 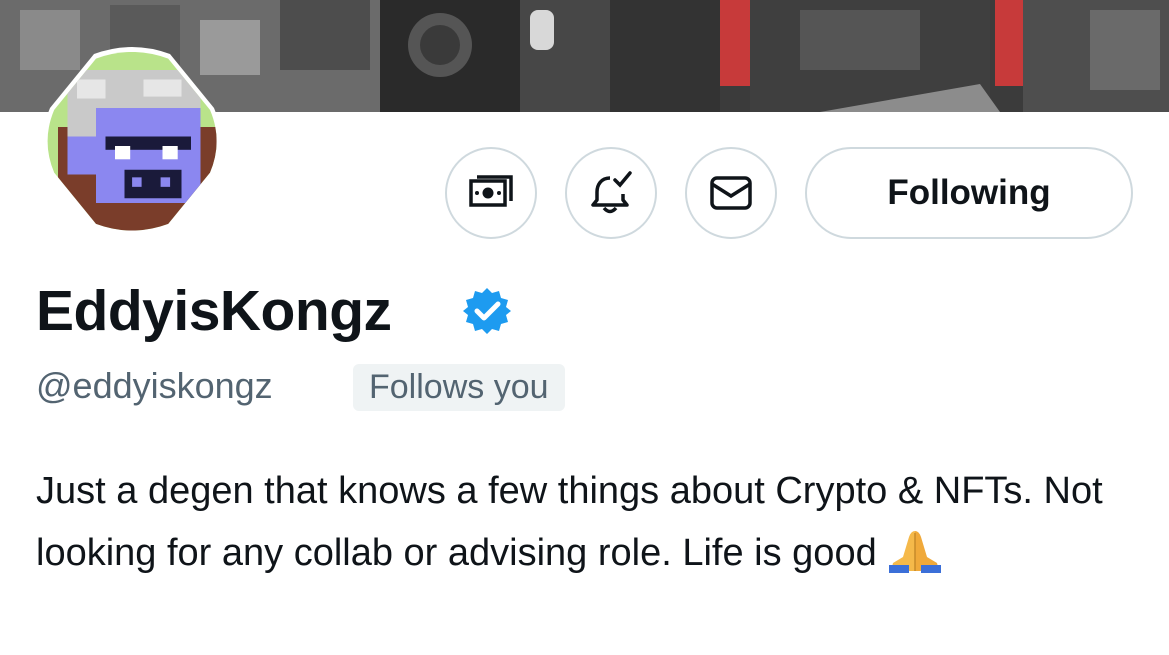 I want to click on message-button, so click(x=731, y=193).